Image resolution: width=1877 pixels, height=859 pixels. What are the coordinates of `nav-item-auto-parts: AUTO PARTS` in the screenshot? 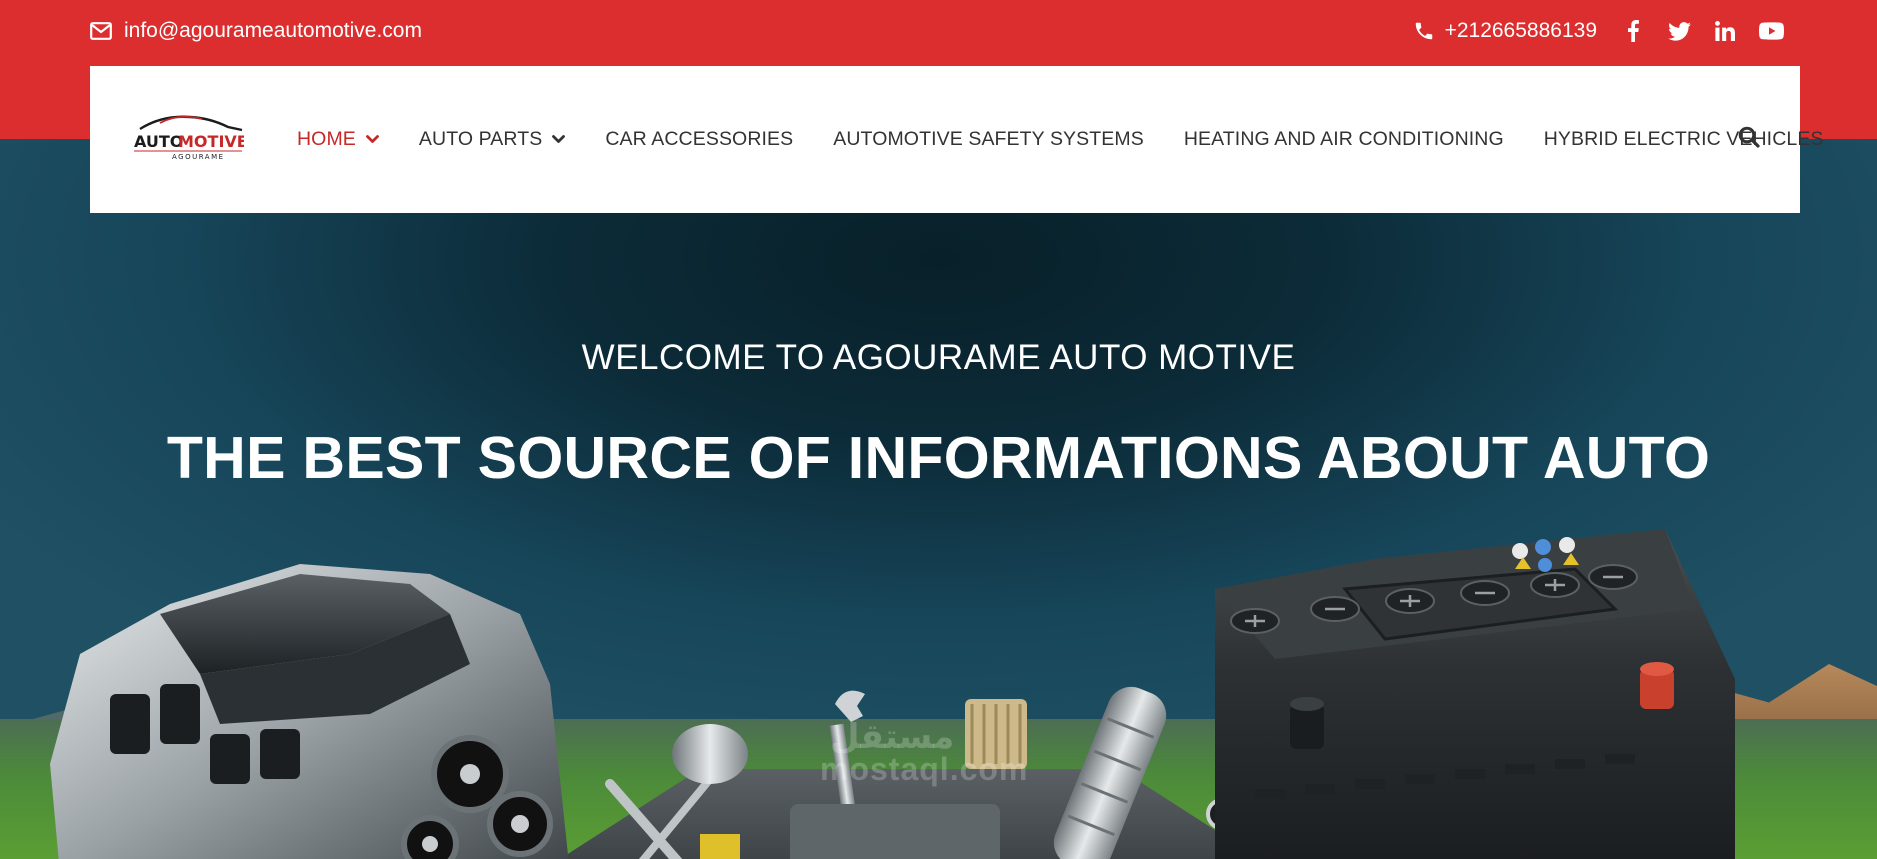 It's located at (492, 139).